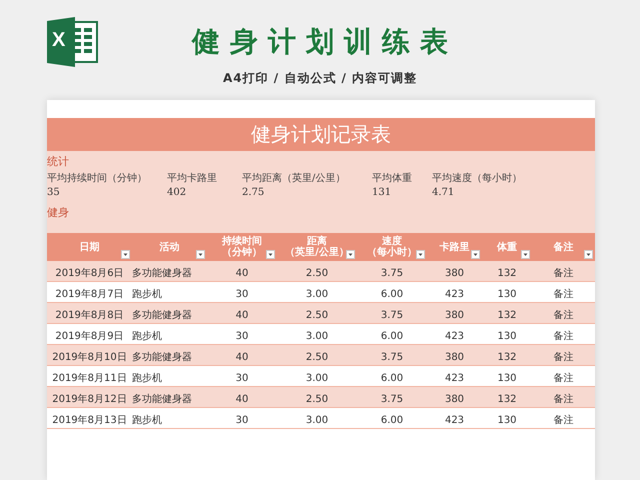 The height and width of the screenshot is (480, 640). I want to click on column-header: 日期, so click(90, 247).